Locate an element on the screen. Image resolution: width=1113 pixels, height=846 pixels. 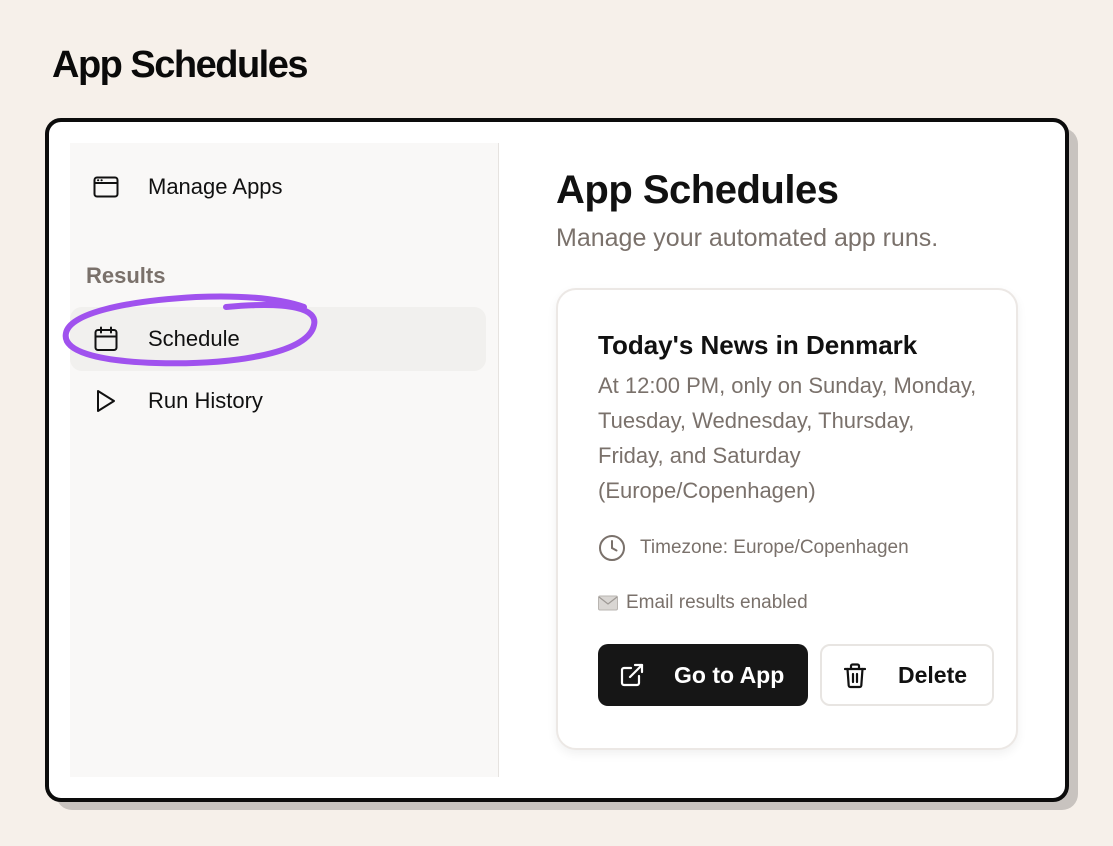
email-status-text: Email results enabled is located at coordinates (717, 602).